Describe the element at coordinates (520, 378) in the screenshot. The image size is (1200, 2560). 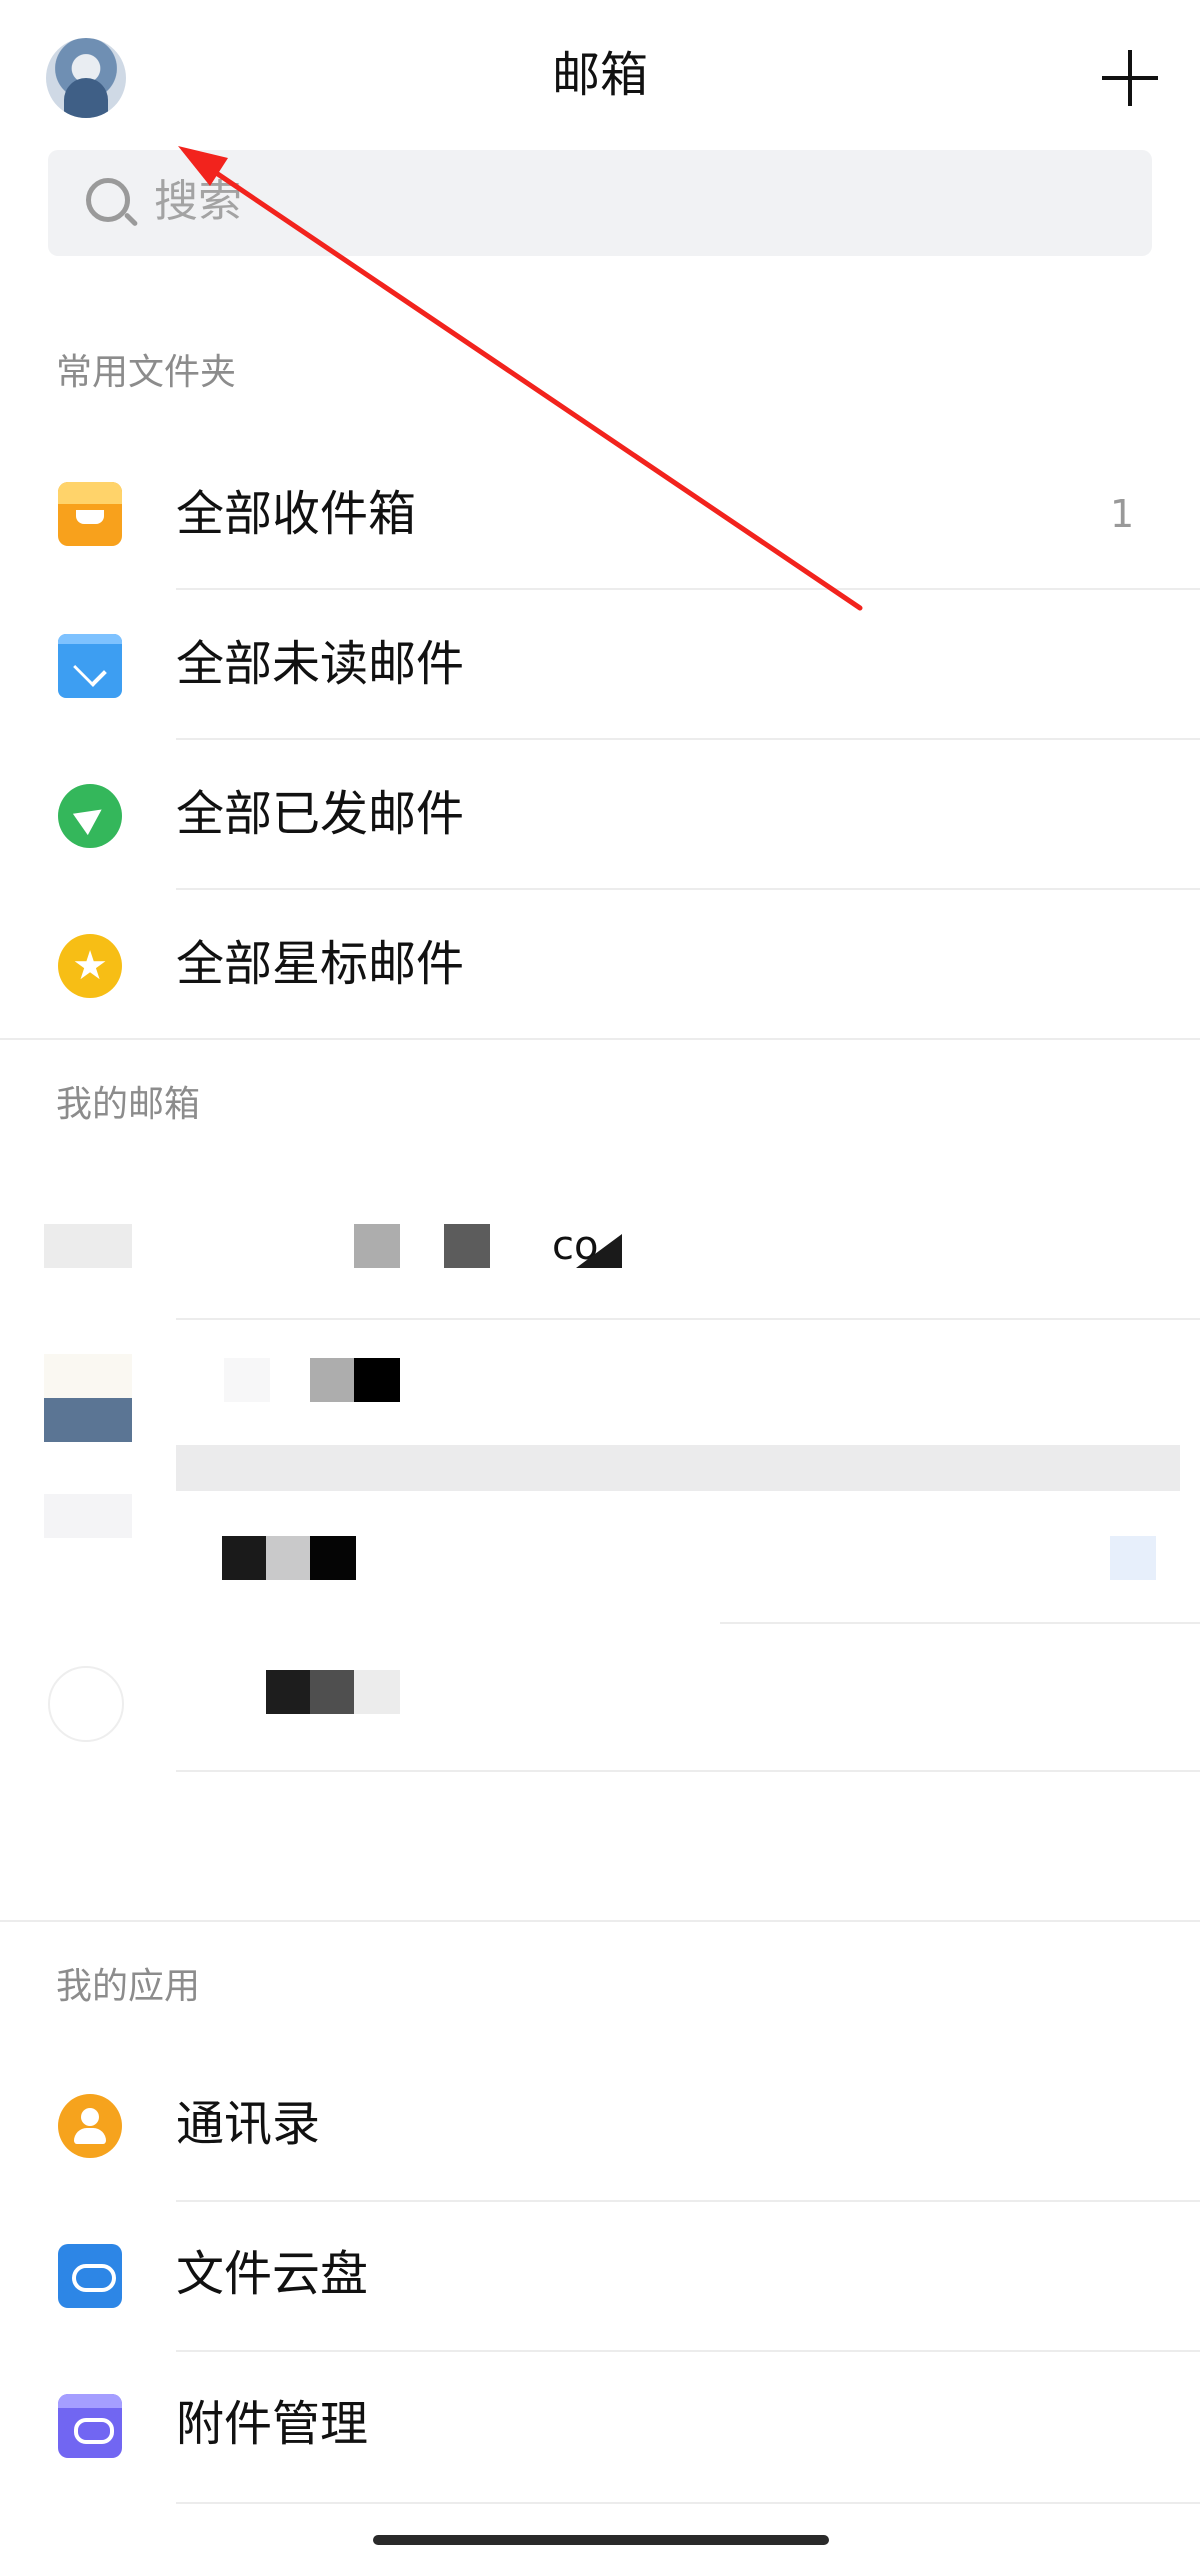
I see `annotation-arrow` at that location.